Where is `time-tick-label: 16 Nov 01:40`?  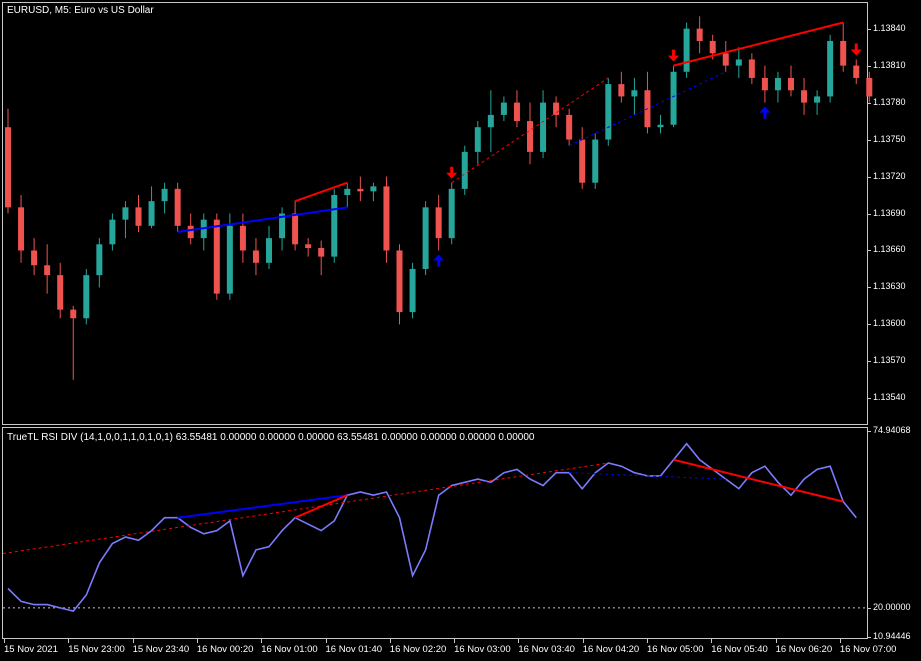
time-tick-label: 16 Nov 01:40 is located at coordinates (354, 647).